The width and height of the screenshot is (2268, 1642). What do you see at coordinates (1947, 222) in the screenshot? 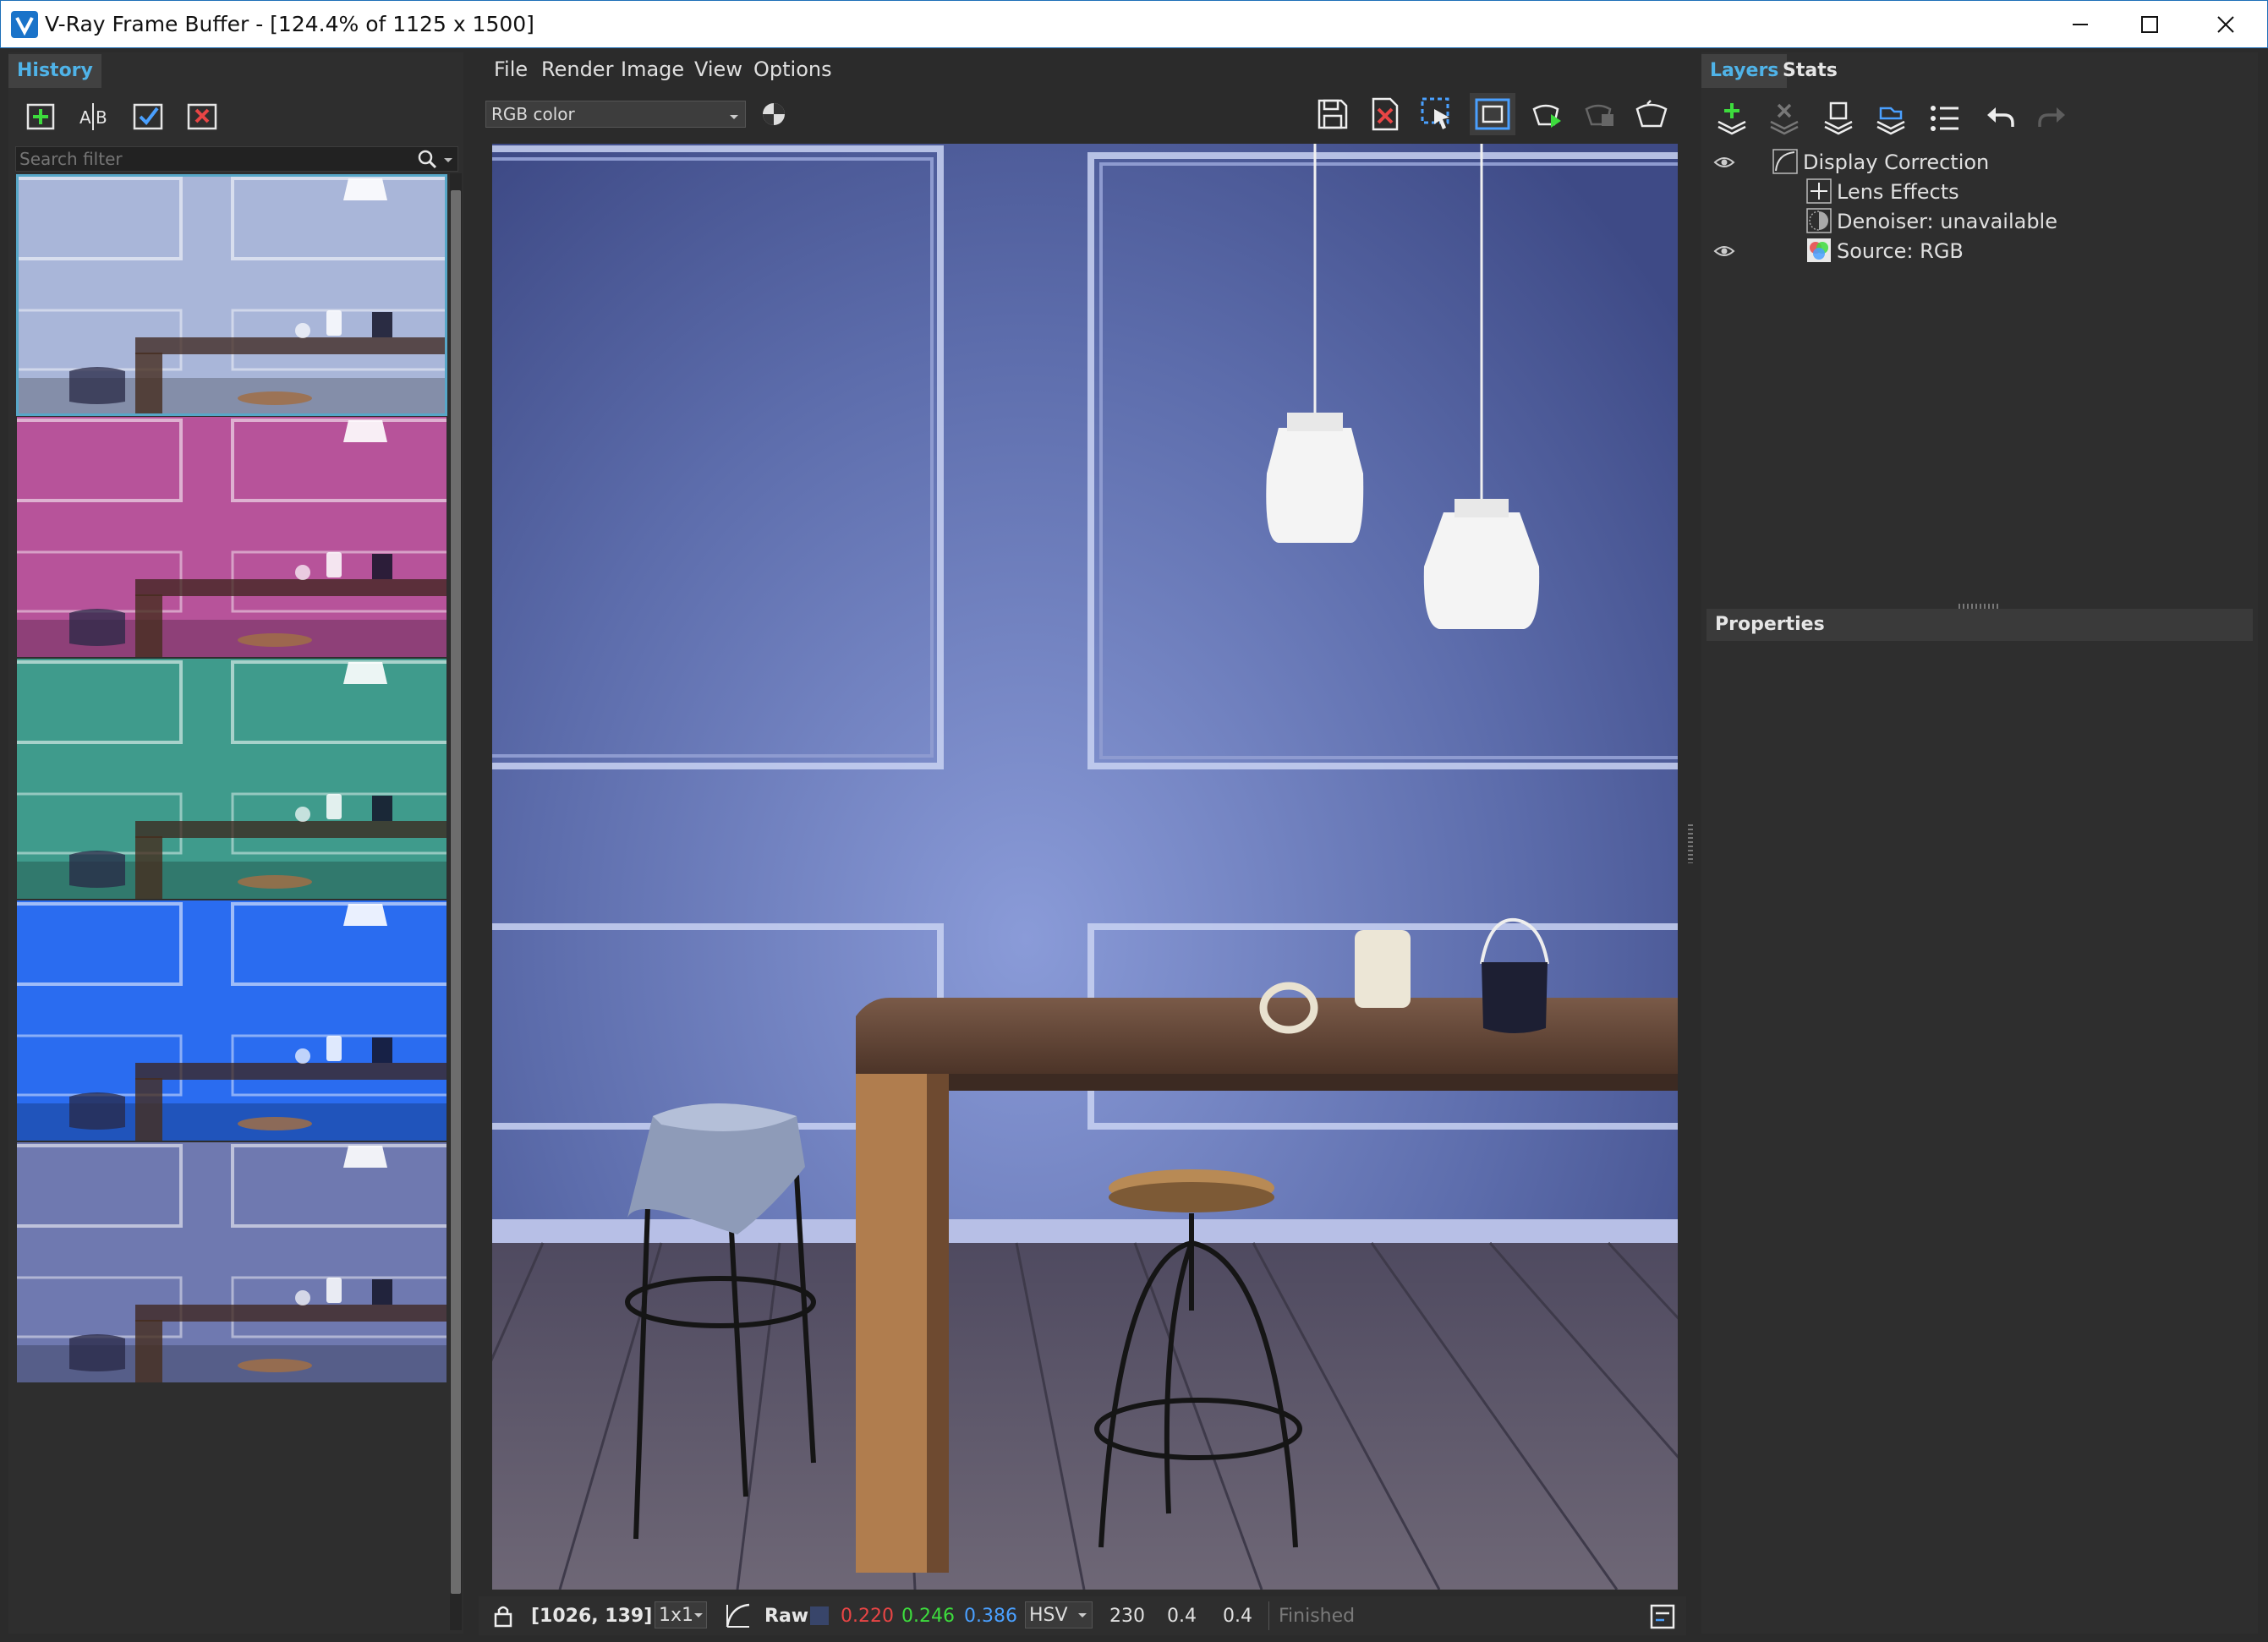
I see `layer-label: Denoiser: unavailable` at bounding box center [1947, 222].